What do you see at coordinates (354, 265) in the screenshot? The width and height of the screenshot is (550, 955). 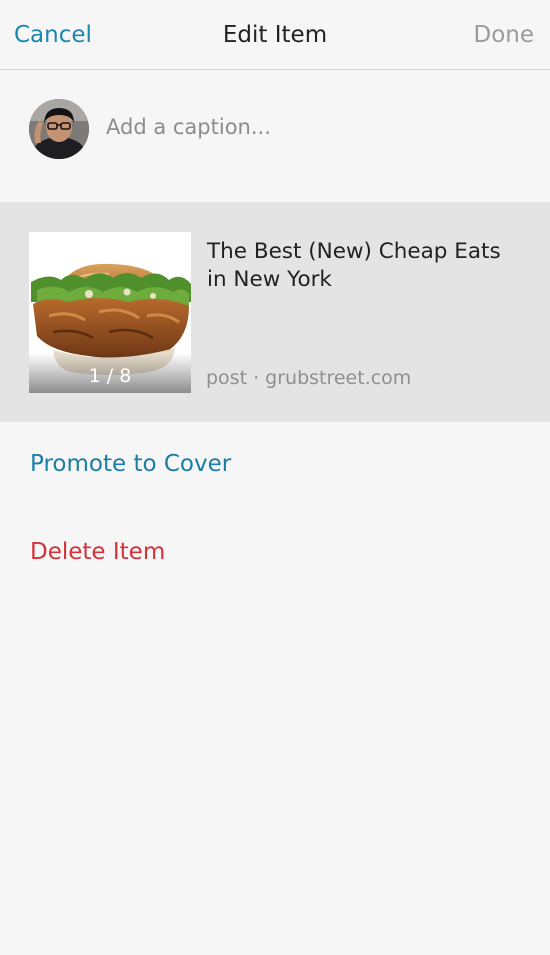 I see `item-title: The Best (New) Cheap Eats in New York` at bounding box center [354, 265].